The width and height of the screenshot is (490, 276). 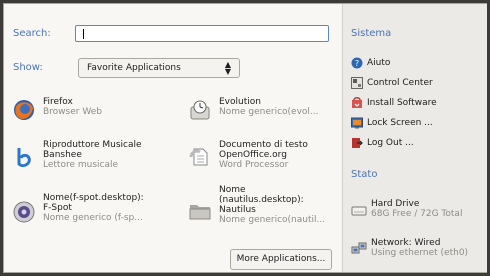 What do you see at coordinates (24, 212) in the screenshot?
I see `fspot-icon` at bounding box center [24, 212].